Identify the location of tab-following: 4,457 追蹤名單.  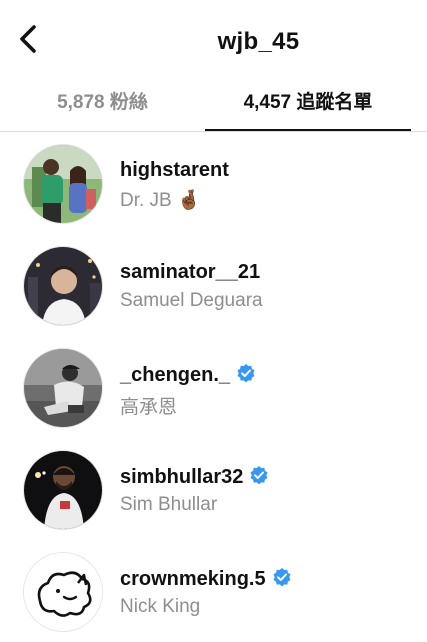
(308, 106).